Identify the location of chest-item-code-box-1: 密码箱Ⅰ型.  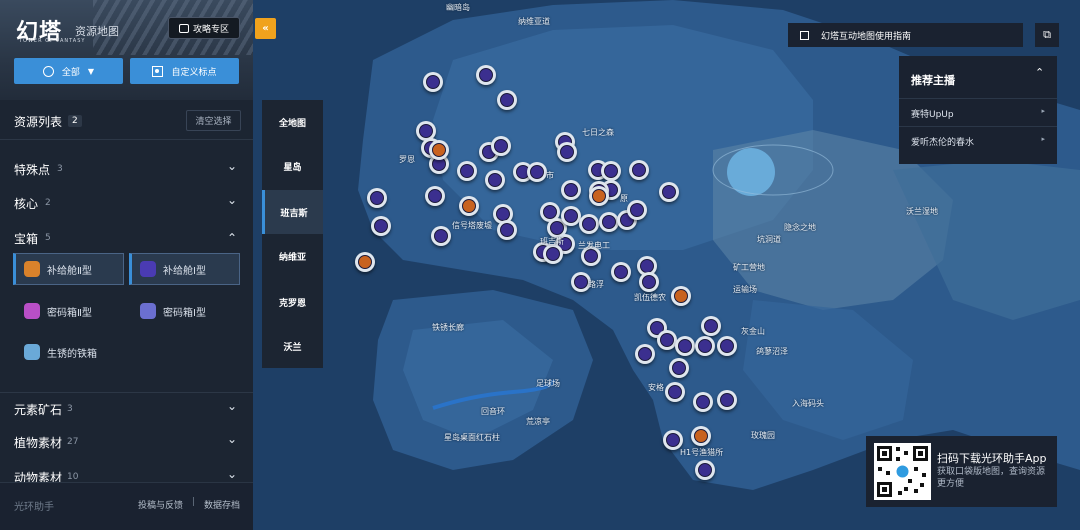
(186, 311).